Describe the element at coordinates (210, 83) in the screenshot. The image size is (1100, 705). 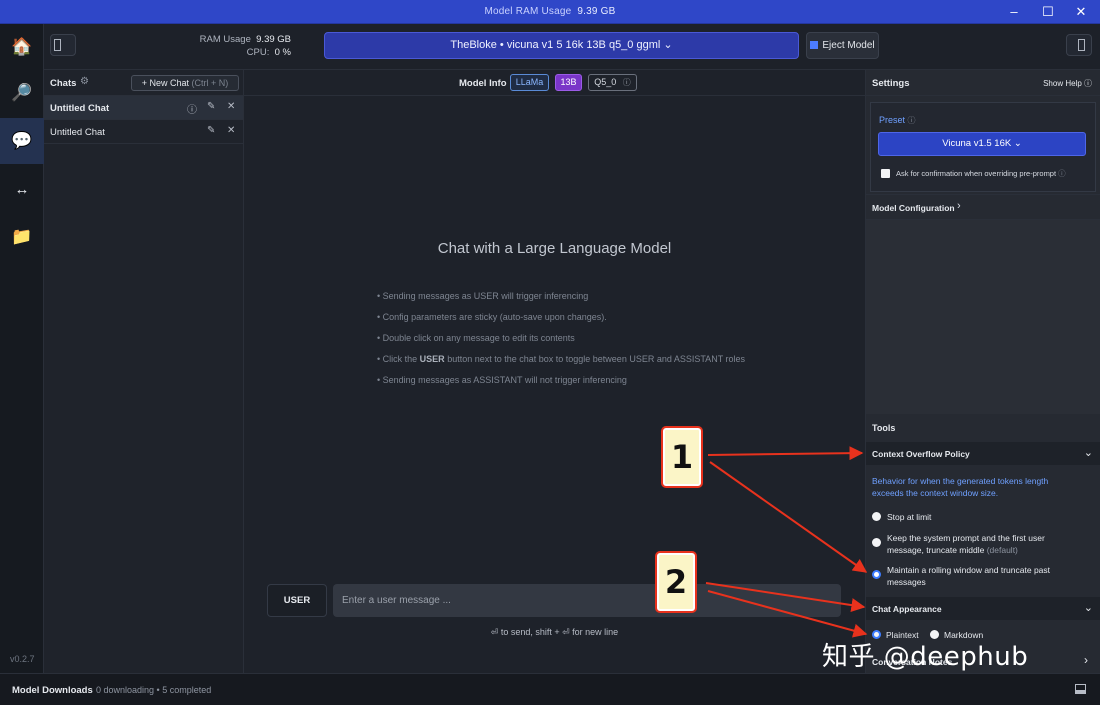
I see `new-chat-shortcut: (Ctrl + N)` at that location.